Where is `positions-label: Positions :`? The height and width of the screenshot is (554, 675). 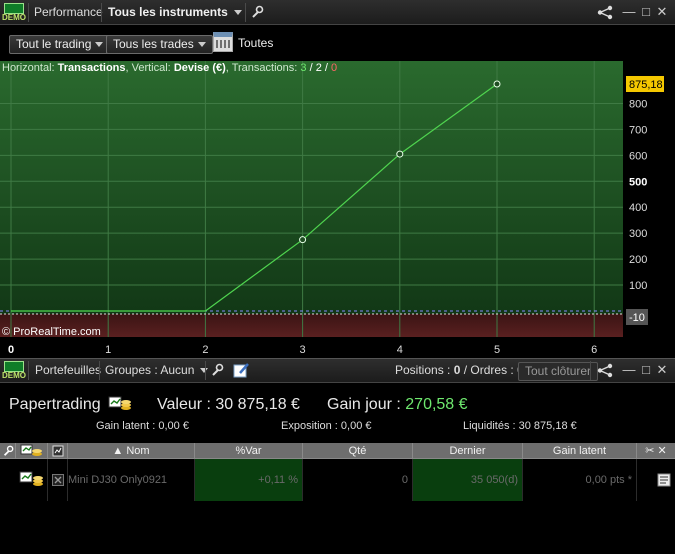
positions-label: Positions : is located at coordinates (423, 370).